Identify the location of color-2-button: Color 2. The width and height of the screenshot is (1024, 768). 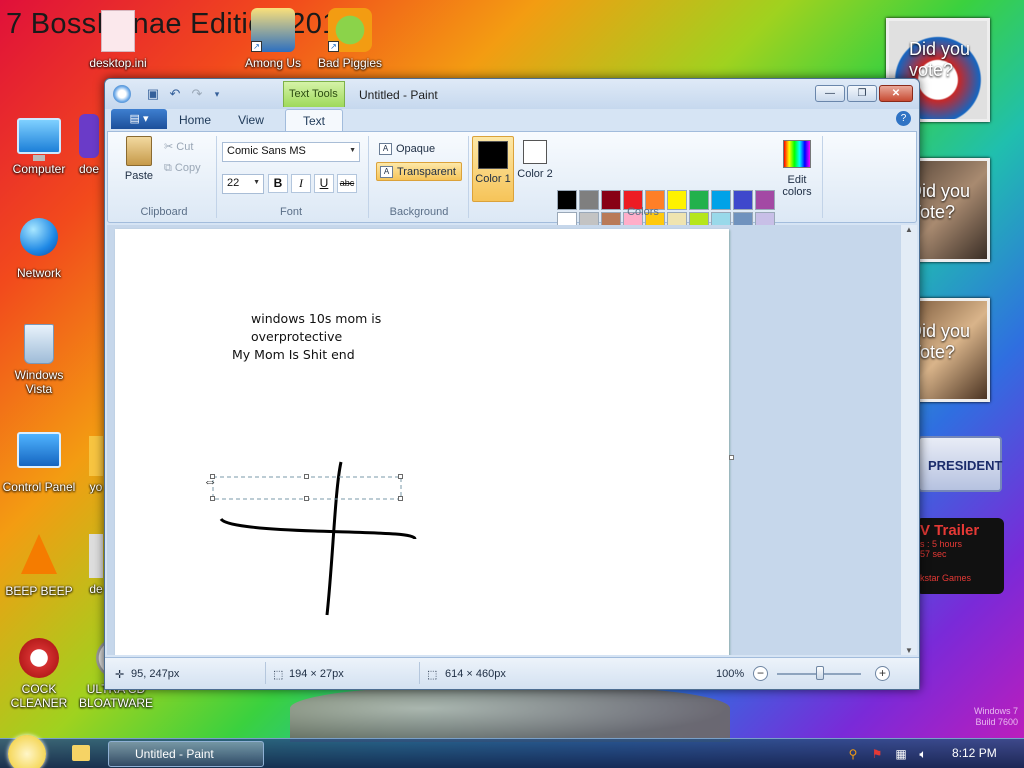
(535, 169).